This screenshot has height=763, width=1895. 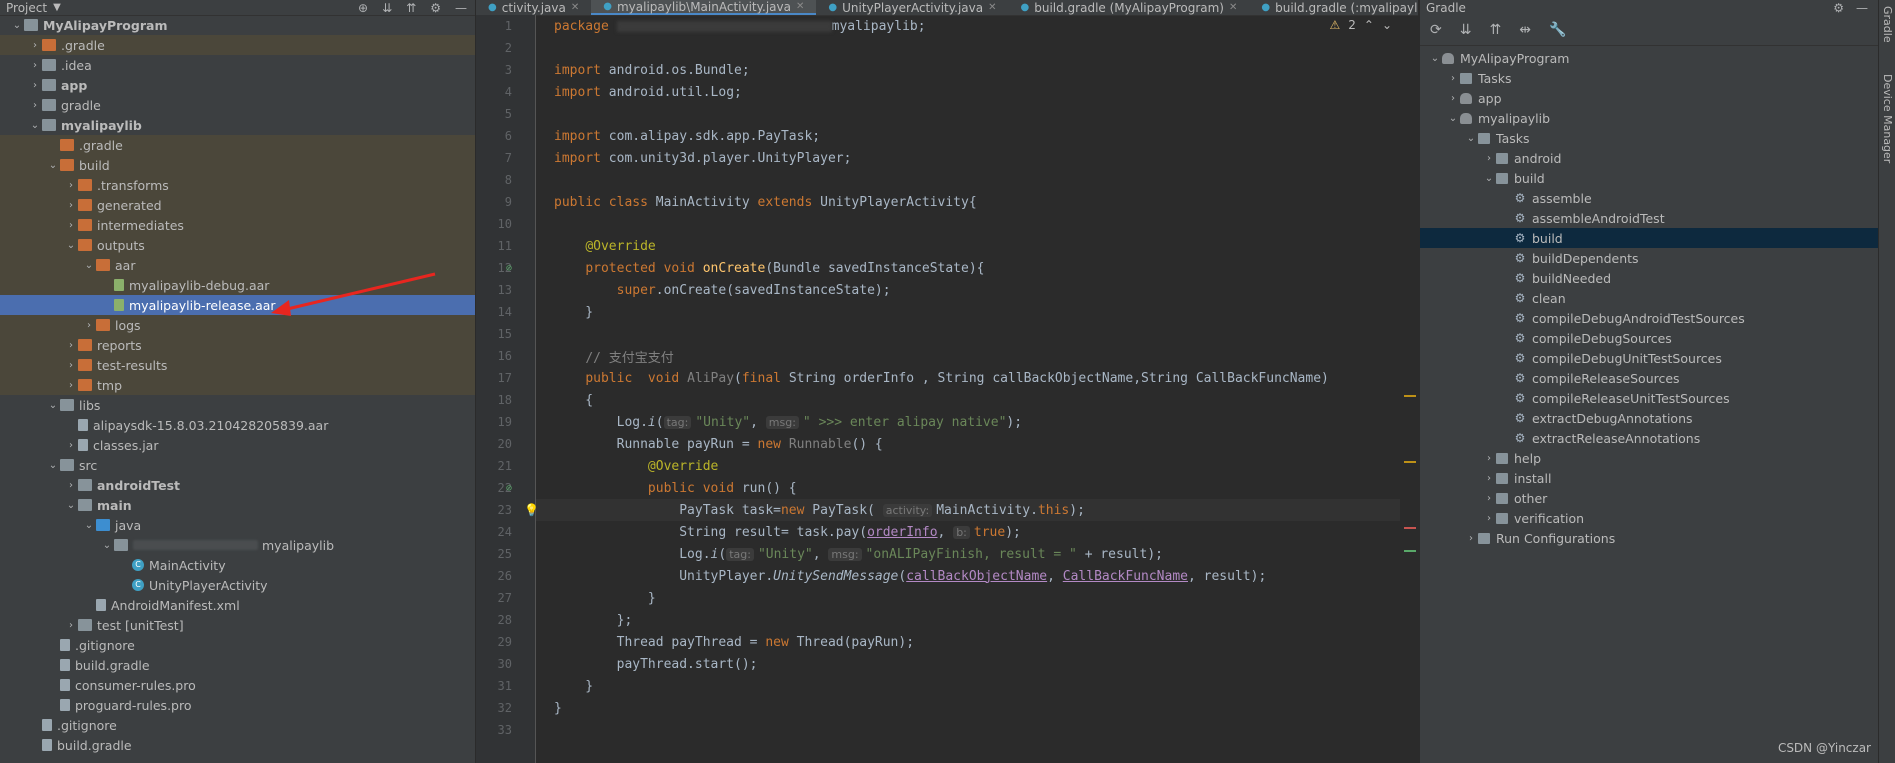 I want to click on project-tree-item: AndroidManifest.xml, so click(x=237, y=605).